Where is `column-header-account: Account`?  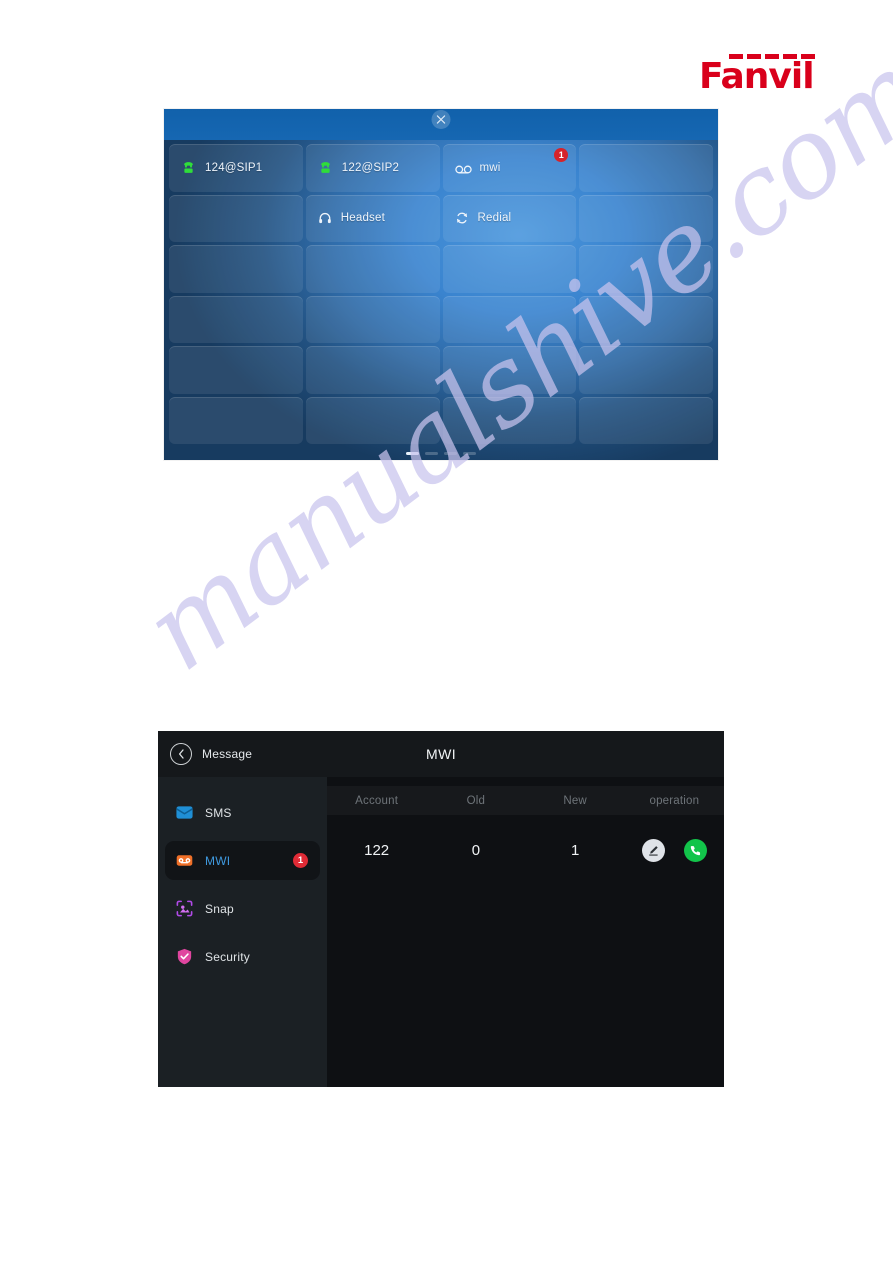
column-header-account: Account is located at coordinates (377, 800).